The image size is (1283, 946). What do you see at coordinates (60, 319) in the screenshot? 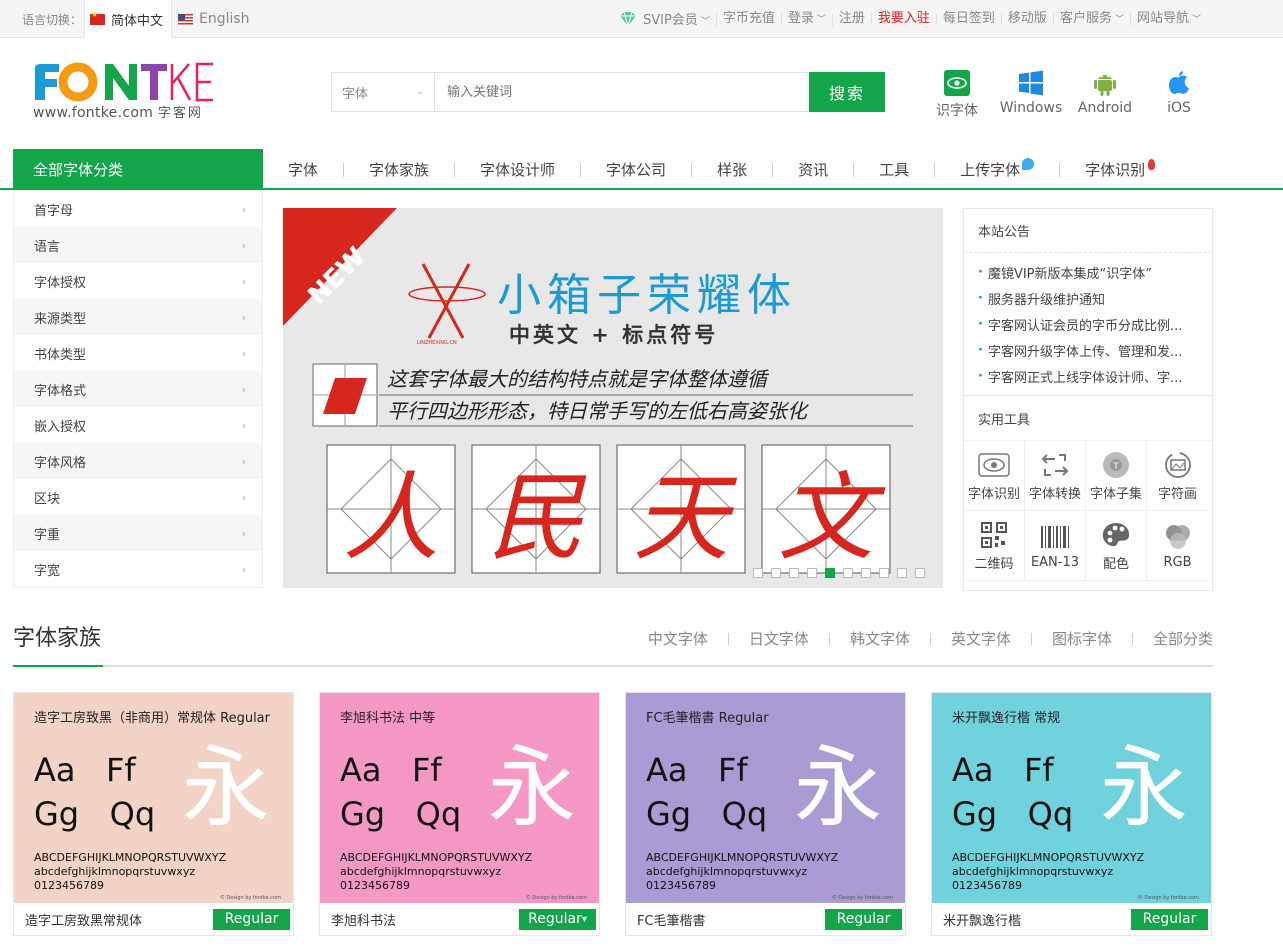
I see `sidebar-item-label: 来源类型` at bounding box center [60, 319].